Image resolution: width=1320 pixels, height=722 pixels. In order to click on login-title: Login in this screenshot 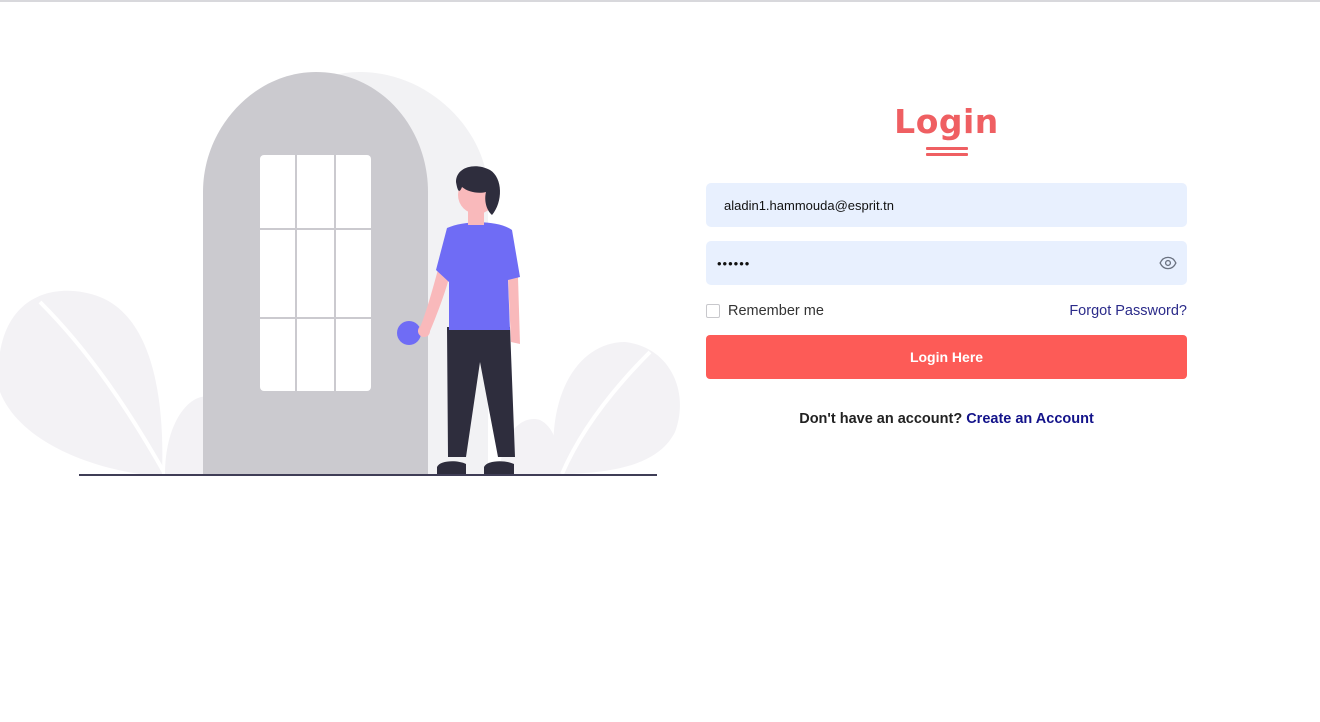, I will do `click(946, 121)`.